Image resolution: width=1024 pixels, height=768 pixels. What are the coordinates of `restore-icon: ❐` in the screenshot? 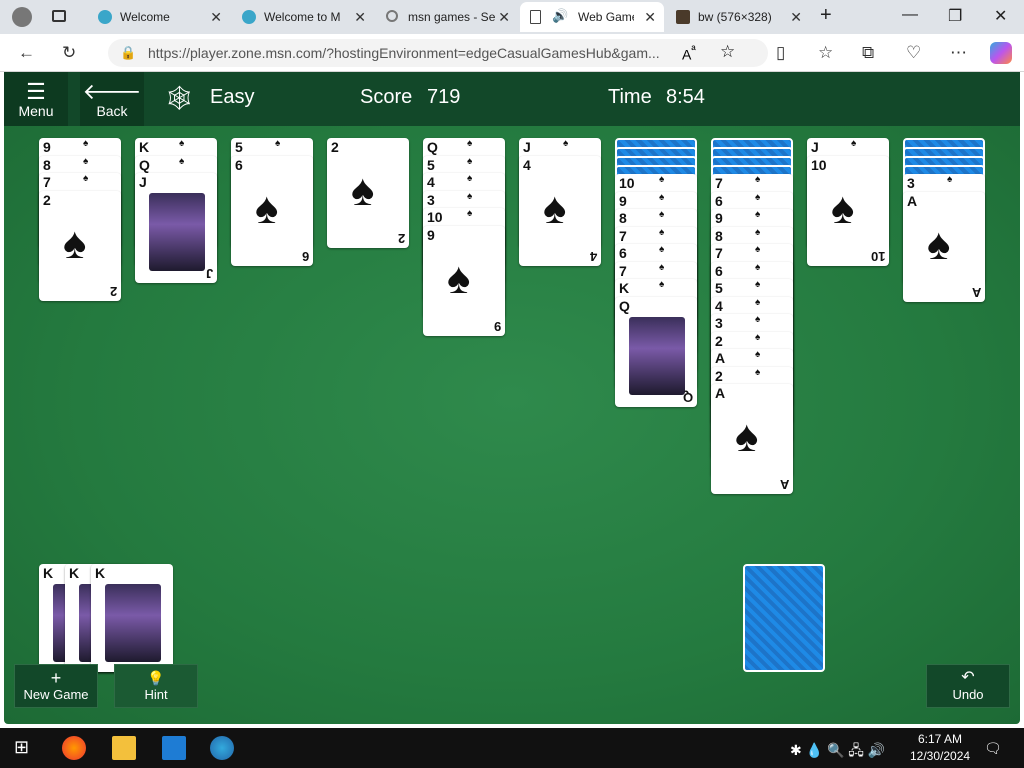 It's located at (955, 16).